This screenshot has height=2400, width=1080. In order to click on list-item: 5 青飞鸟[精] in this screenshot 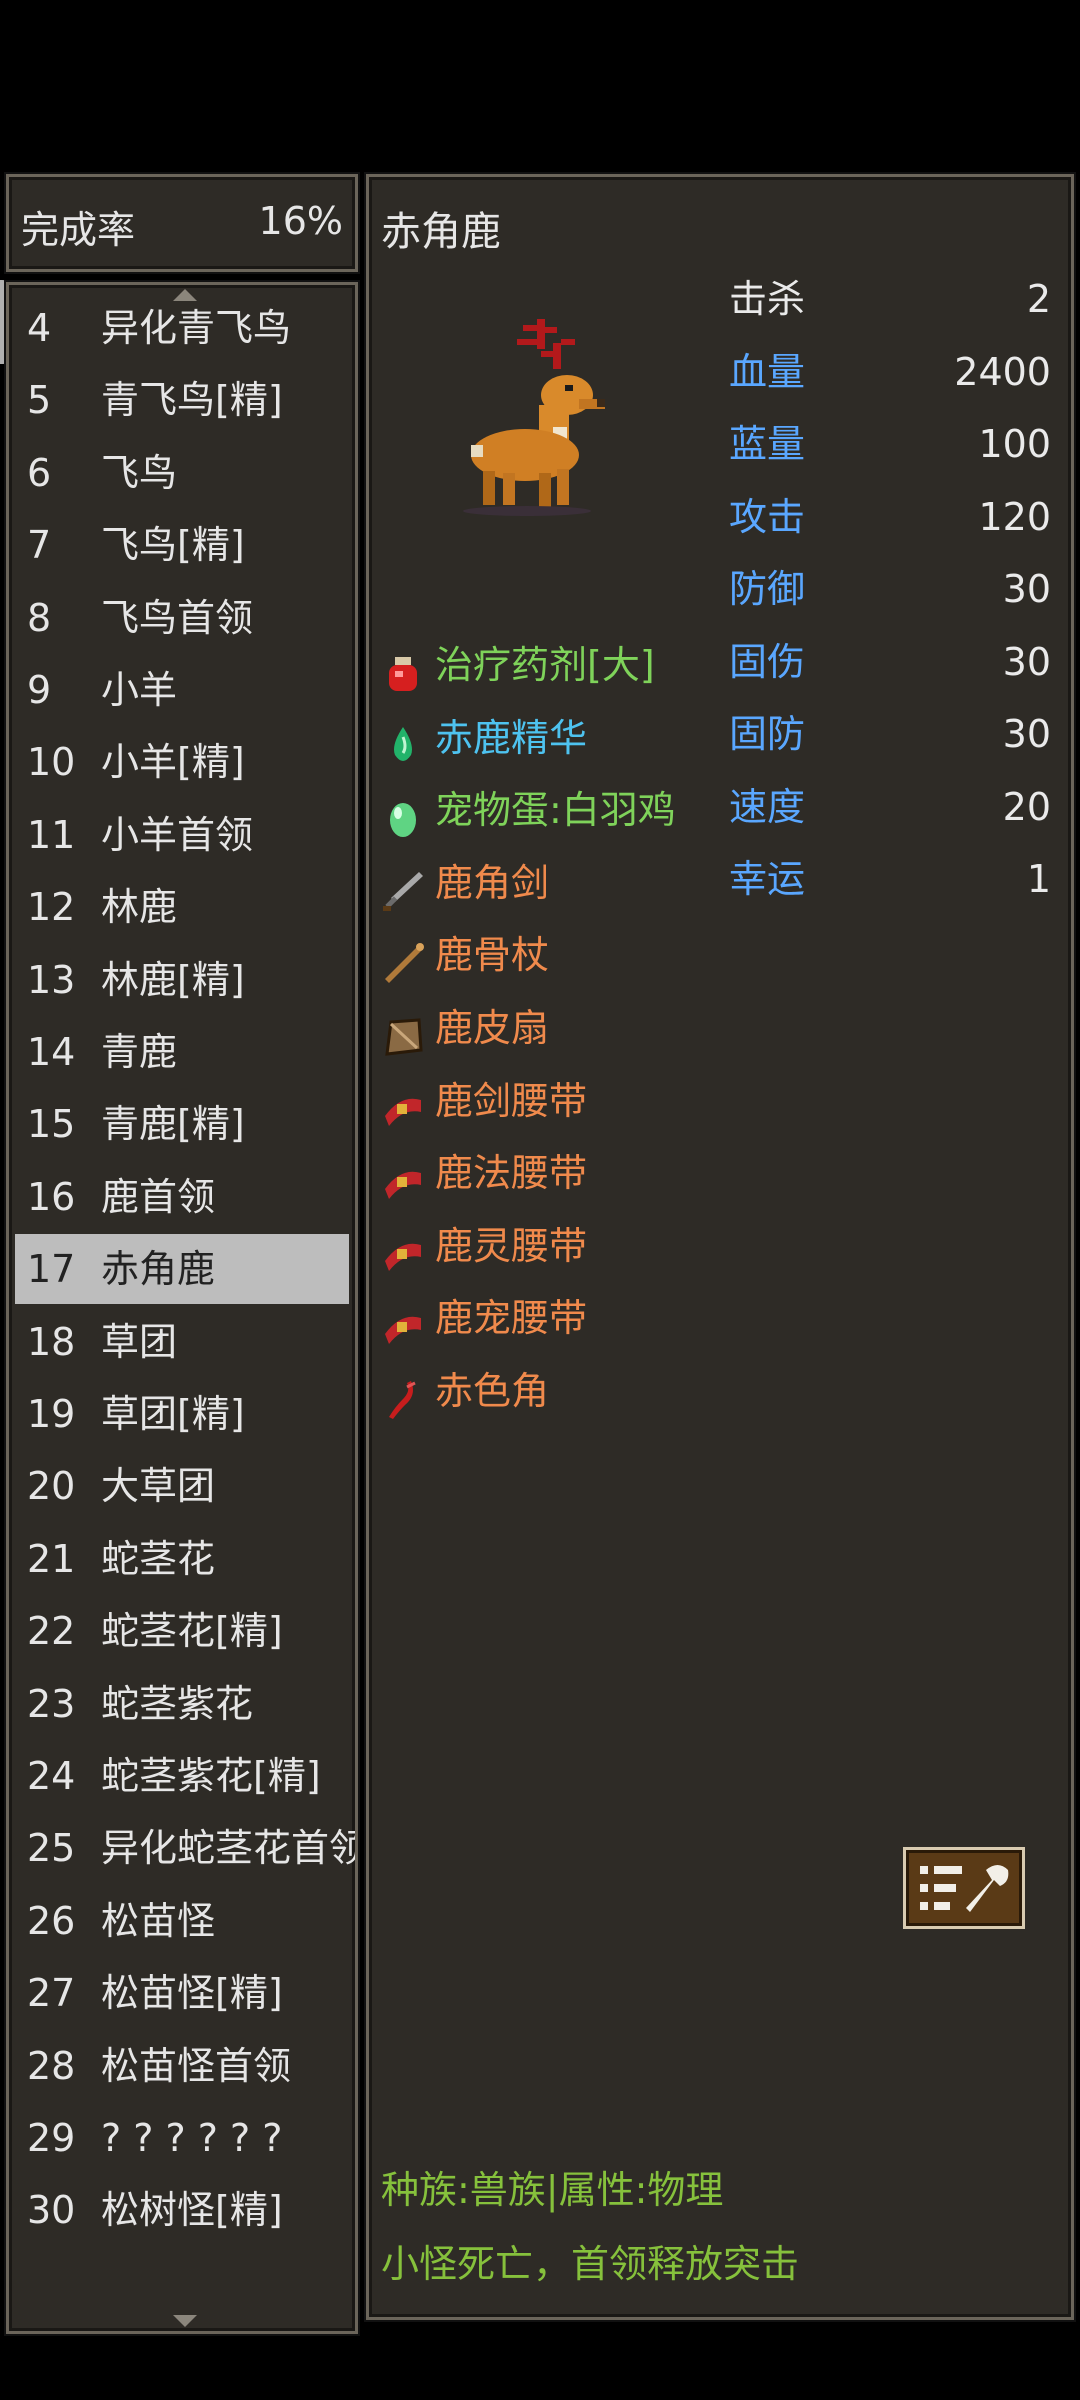, I will do `click(182, 400)`.